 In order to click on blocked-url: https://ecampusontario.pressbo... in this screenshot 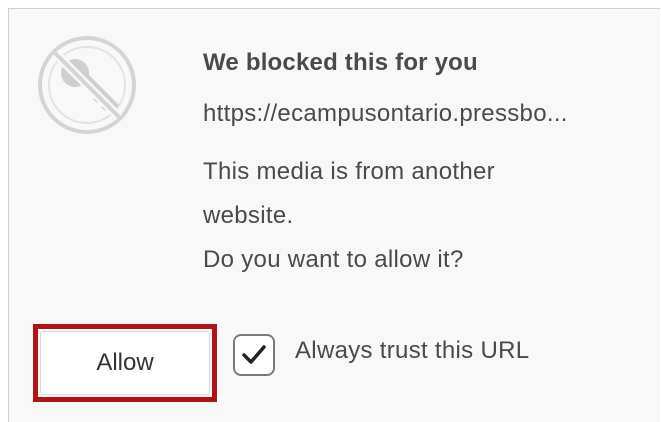, I will do `click(385, 113)`.